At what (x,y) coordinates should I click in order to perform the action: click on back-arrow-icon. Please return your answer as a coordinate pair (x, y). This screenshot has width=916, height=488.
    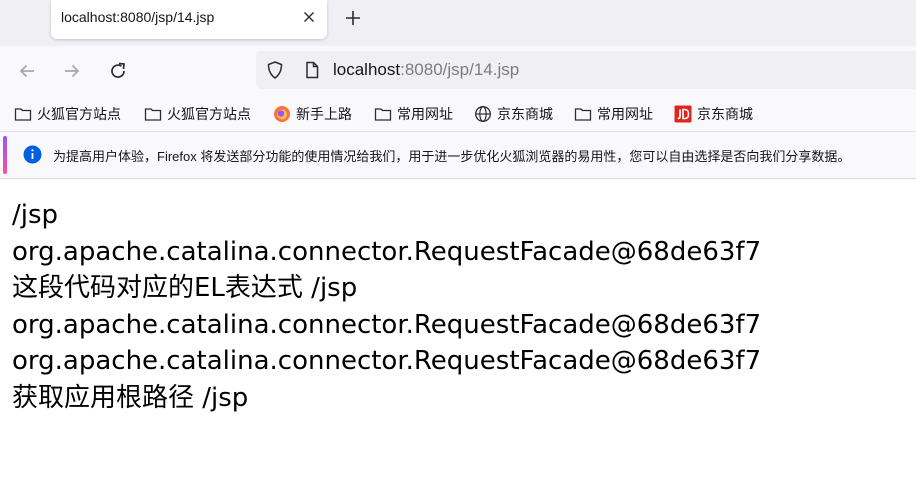
    Looking at the image, I should click on (27, 71).